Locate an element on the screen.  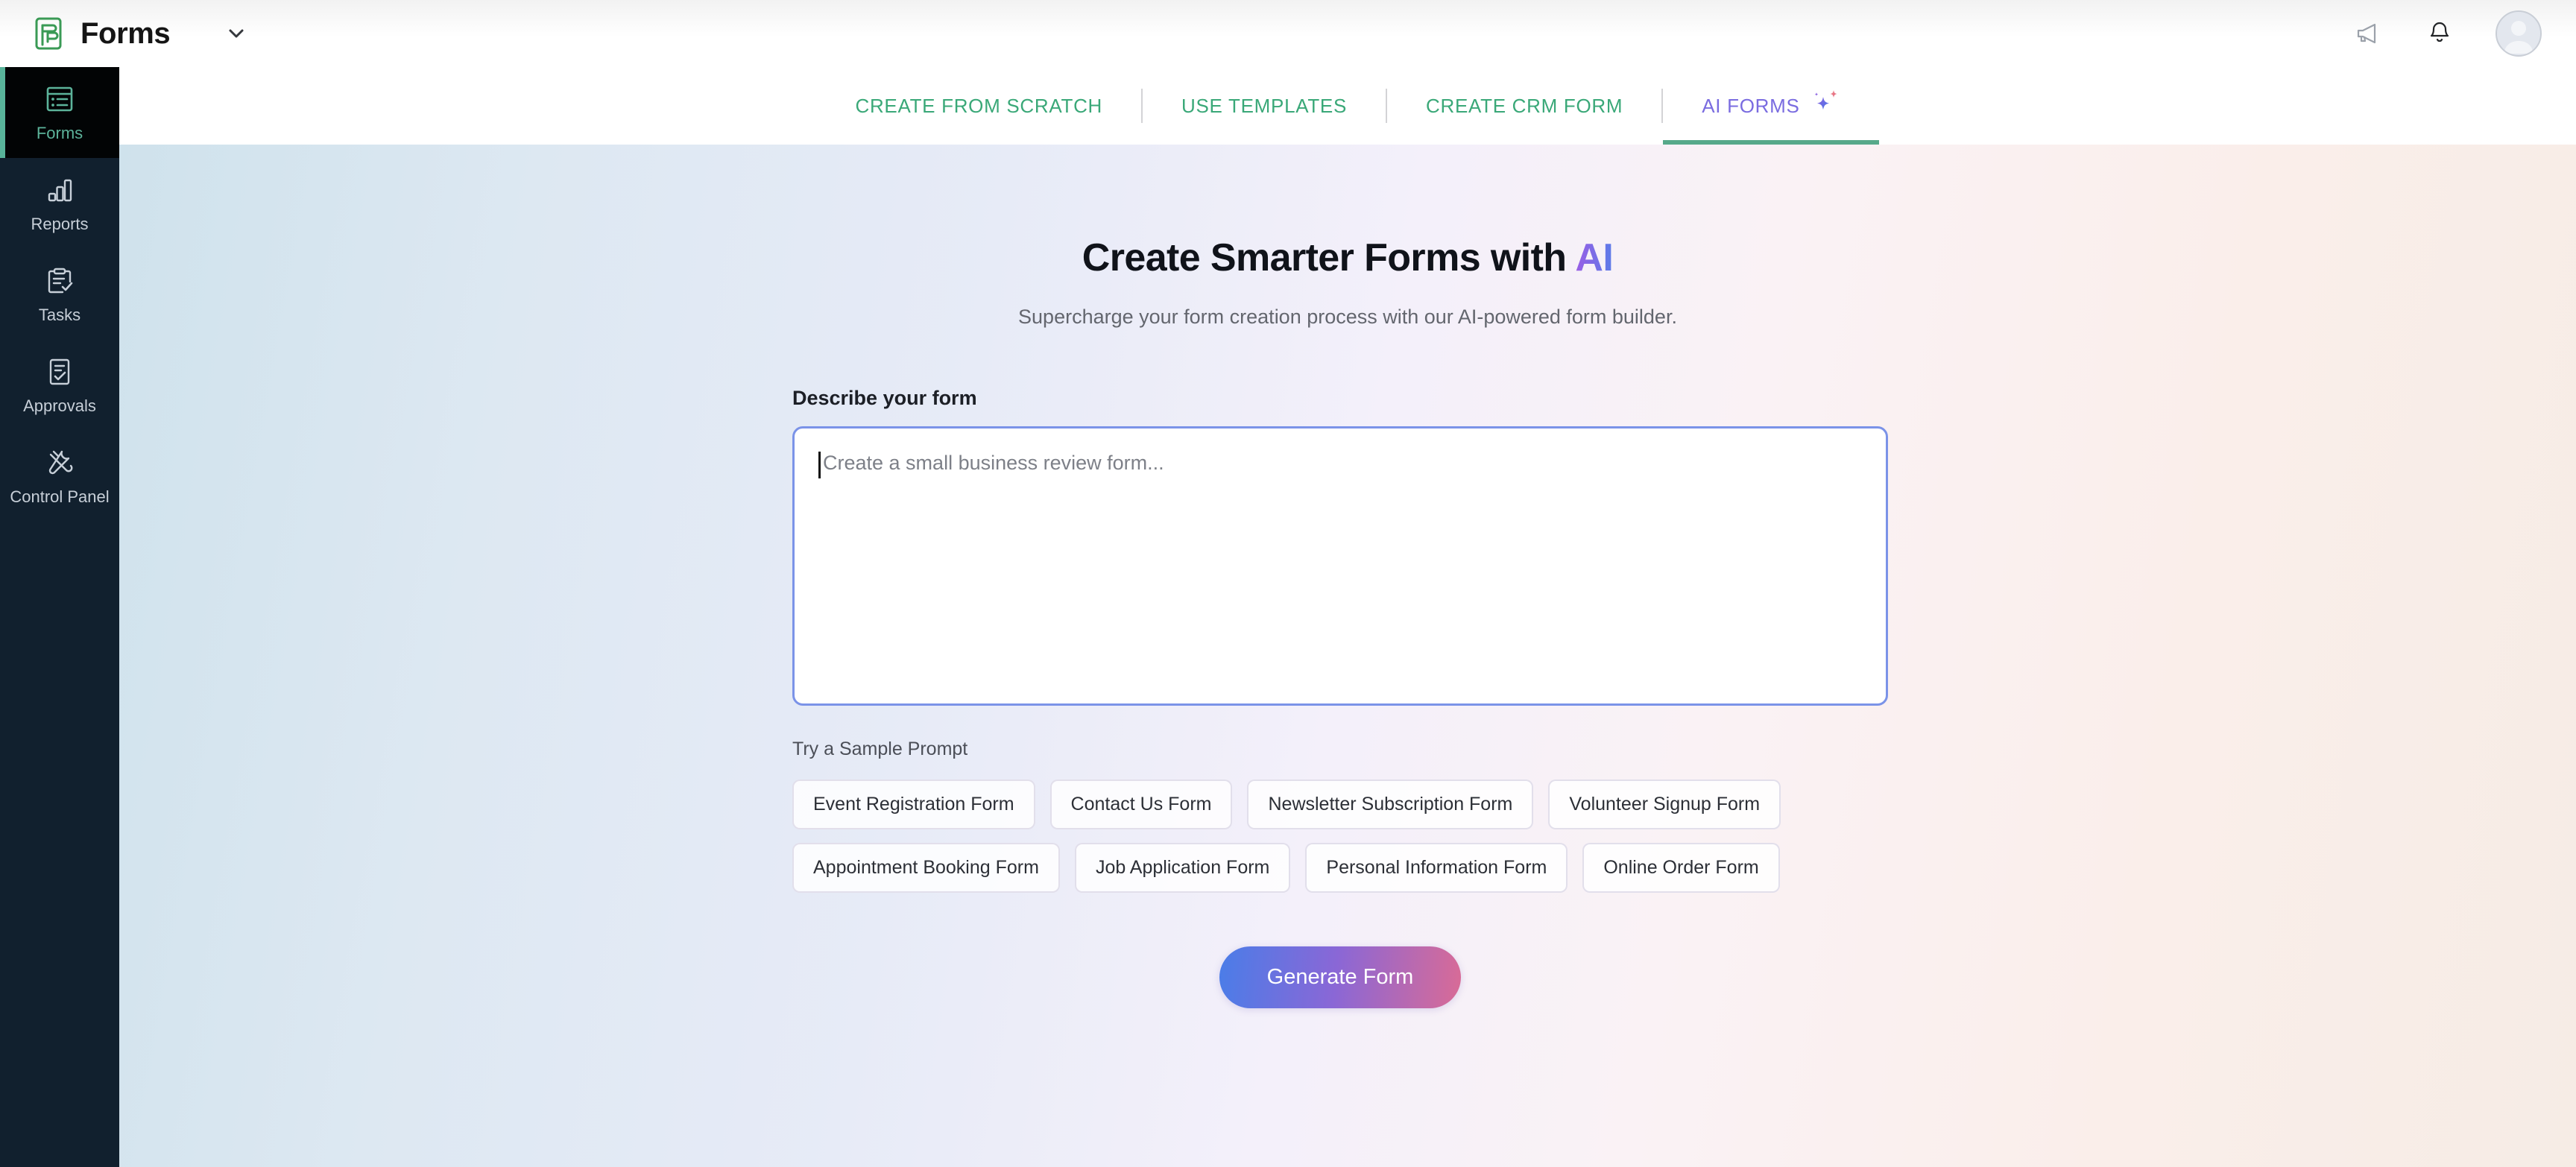
avatar is located at coordinates (2519, 33).